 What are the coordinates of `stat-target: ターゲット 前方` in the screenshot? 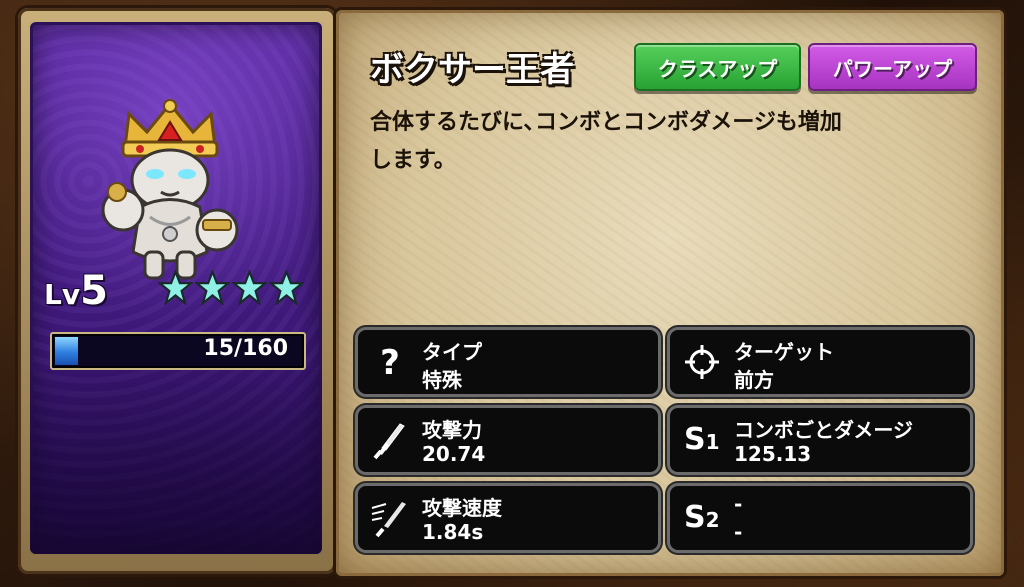 It's located at (820, 362).